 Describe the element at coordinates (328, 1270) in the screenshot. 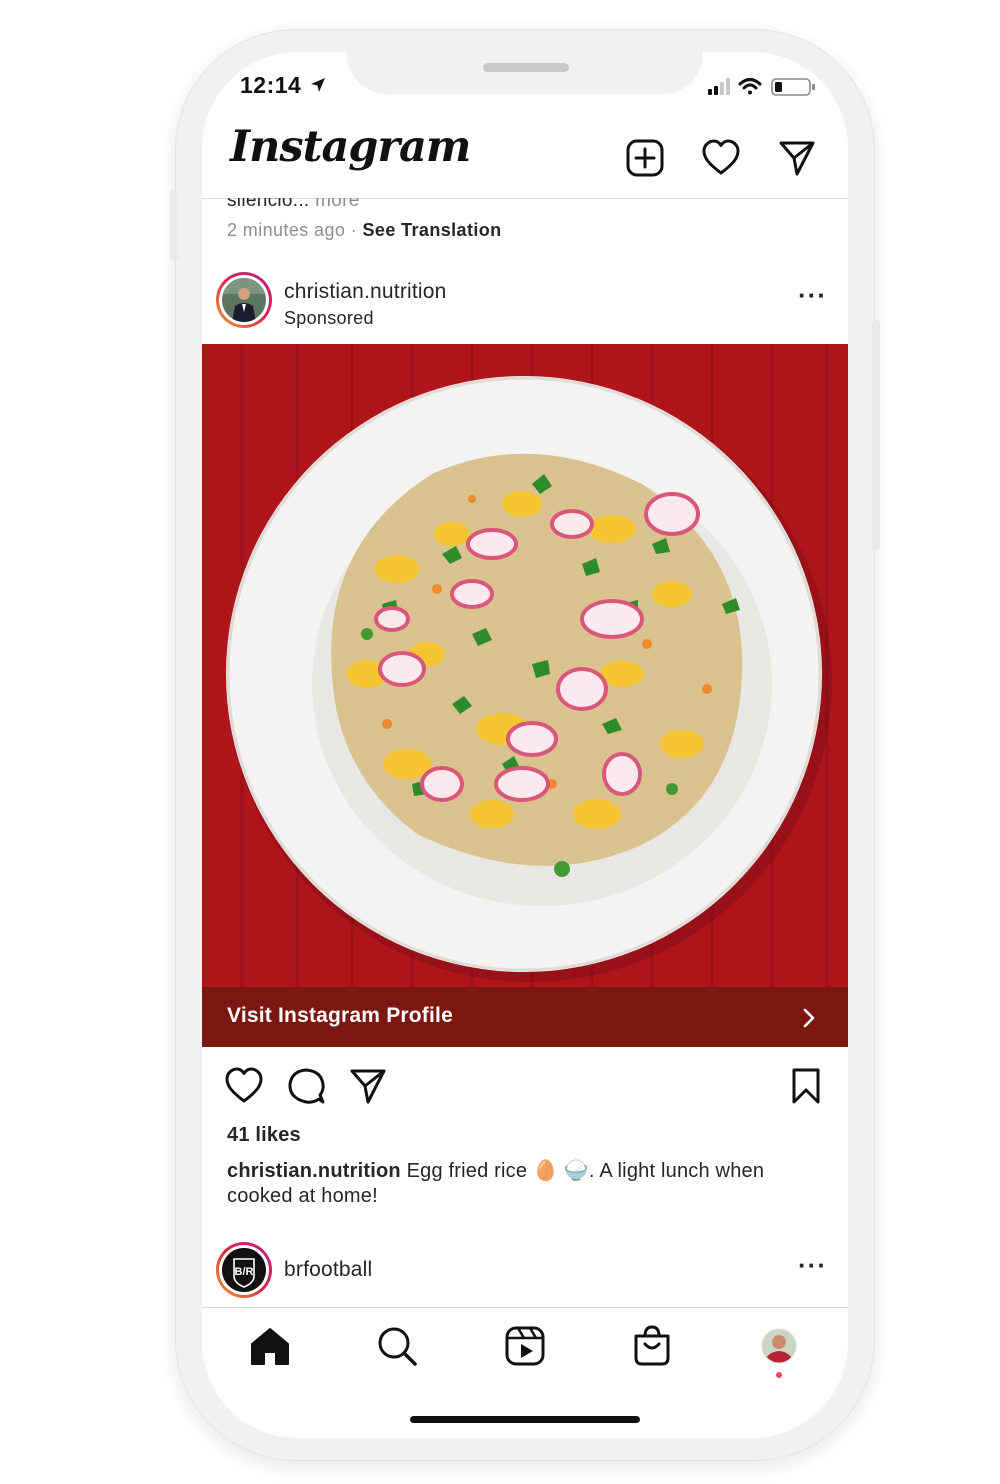

I see `next-post-username: brfootball` at that location.